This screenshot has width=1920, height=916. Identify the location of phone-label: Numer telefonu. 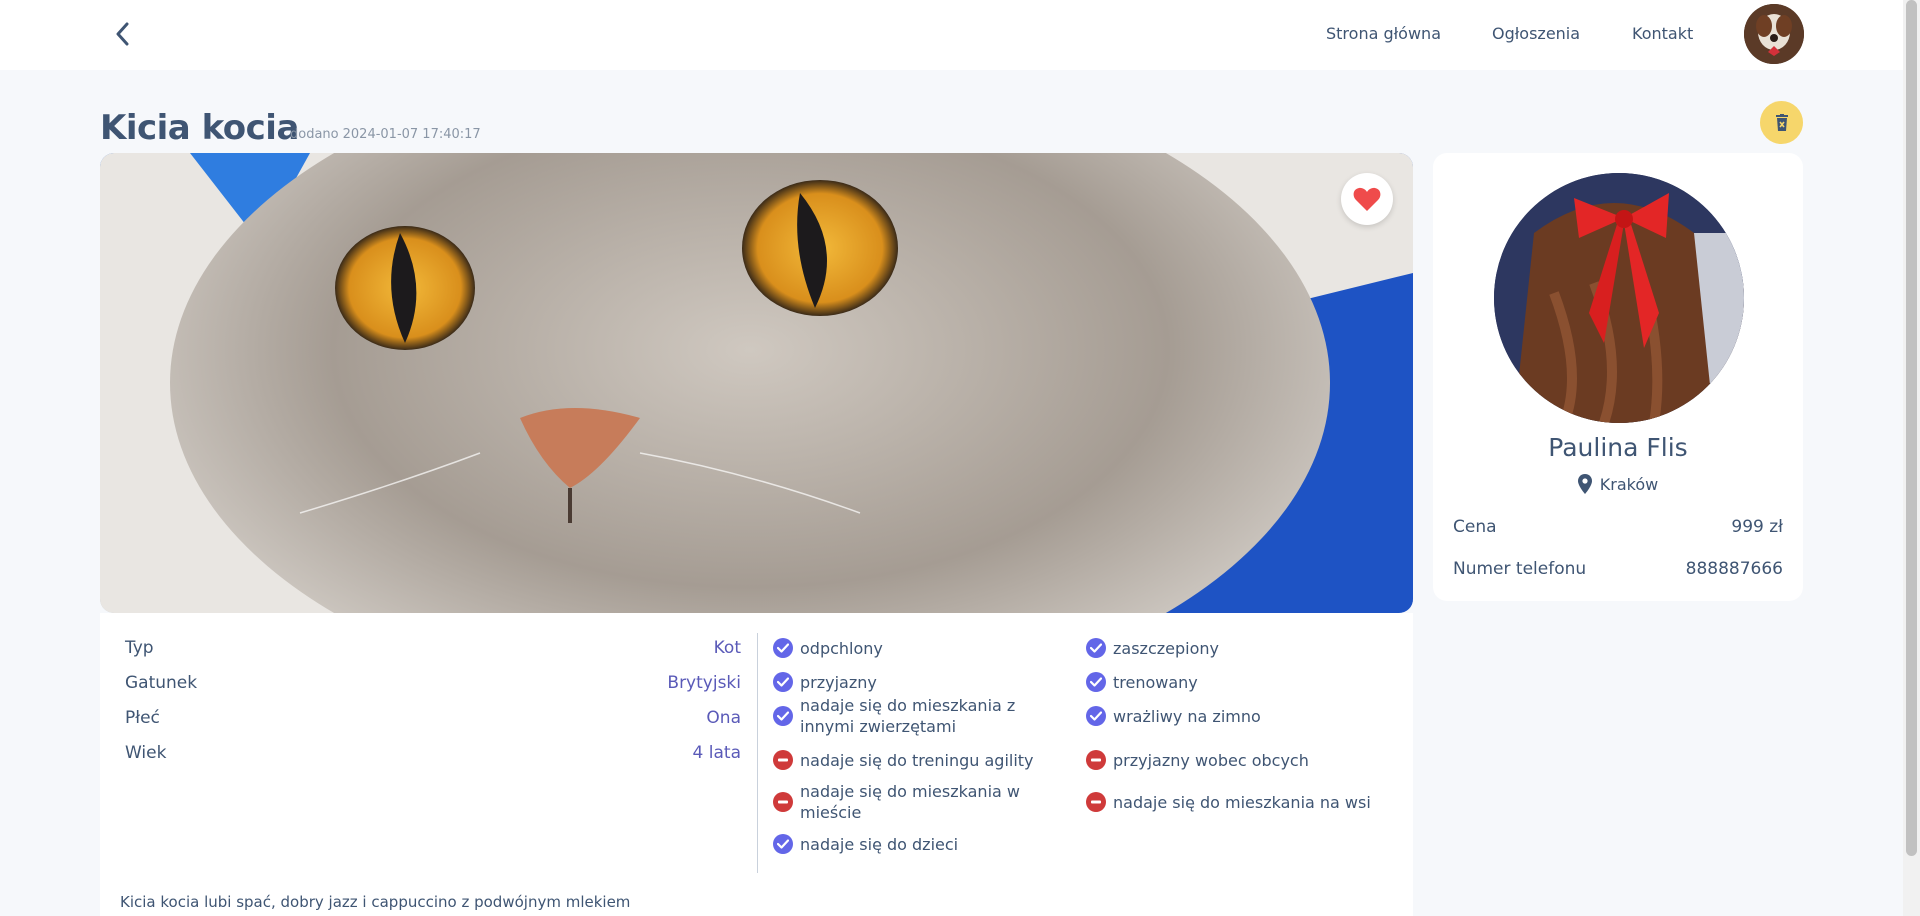
(1520, 569).